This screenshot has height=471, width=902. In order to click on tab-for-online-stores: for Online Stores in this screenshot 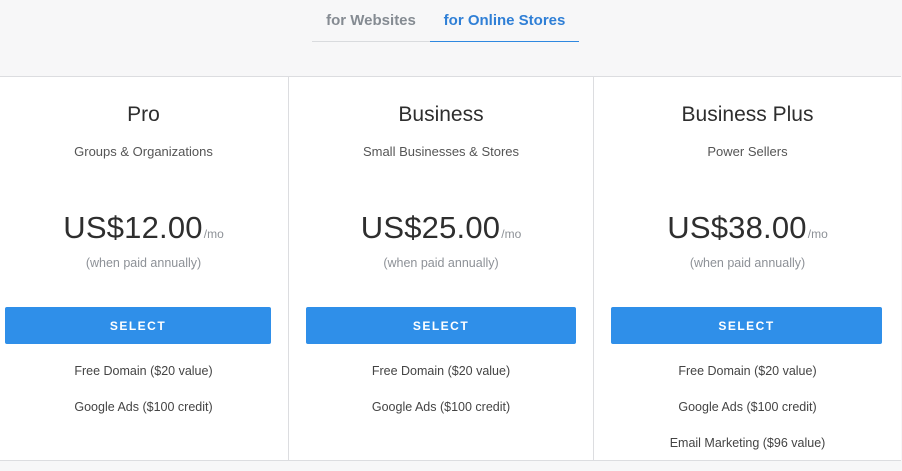, I will do `click(504, 21)`.